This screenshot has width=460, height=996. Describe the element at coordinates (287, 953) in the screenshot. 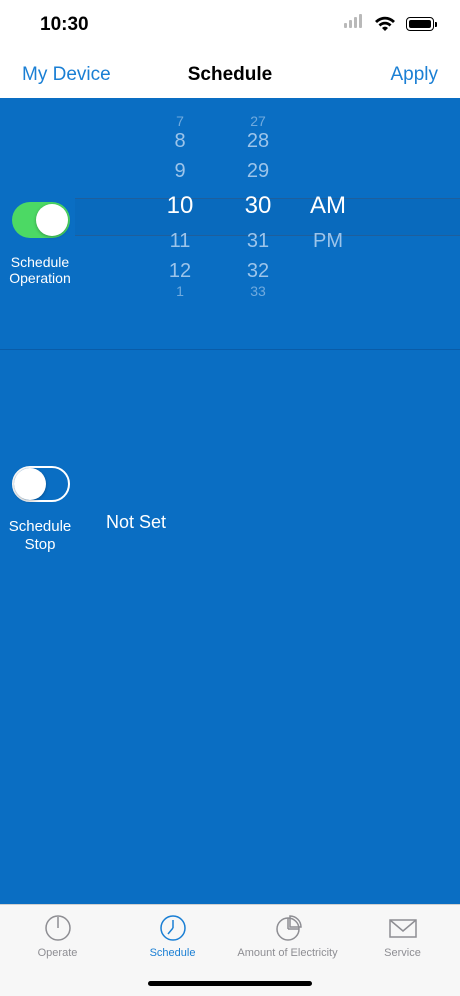

I see `tab-amount-of-electricity-label: Amount of Electricity` at that location.